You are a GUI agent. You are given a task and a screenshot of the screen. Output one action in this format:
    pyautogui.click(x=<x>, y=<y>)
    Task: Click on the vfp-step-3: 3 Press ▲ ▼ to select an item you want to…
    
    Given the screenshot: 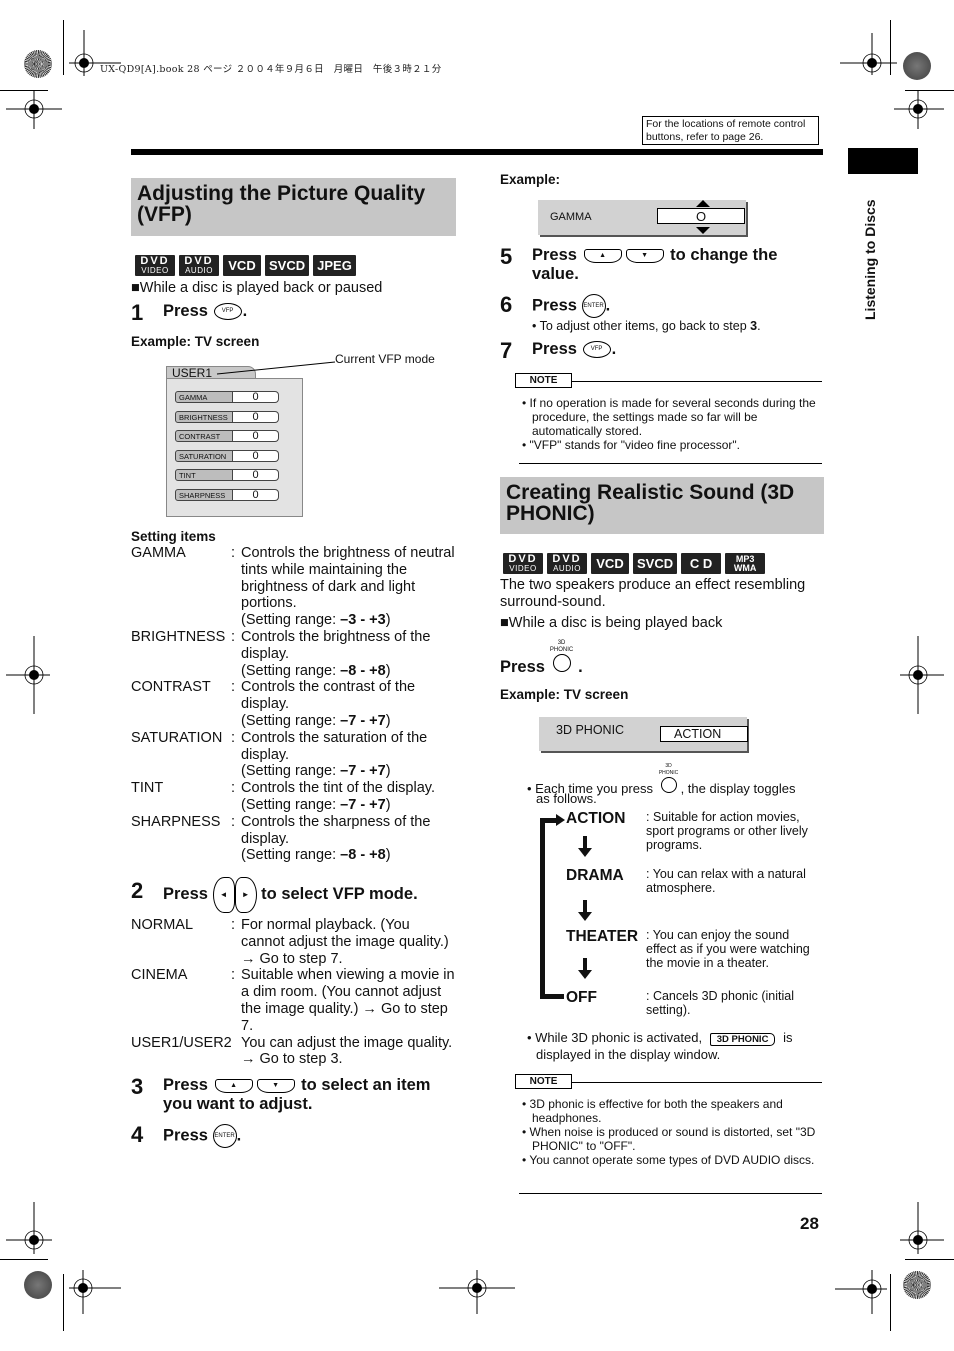 What is the action you would take?
    pyautogui.click(x=281, y=1094)
    